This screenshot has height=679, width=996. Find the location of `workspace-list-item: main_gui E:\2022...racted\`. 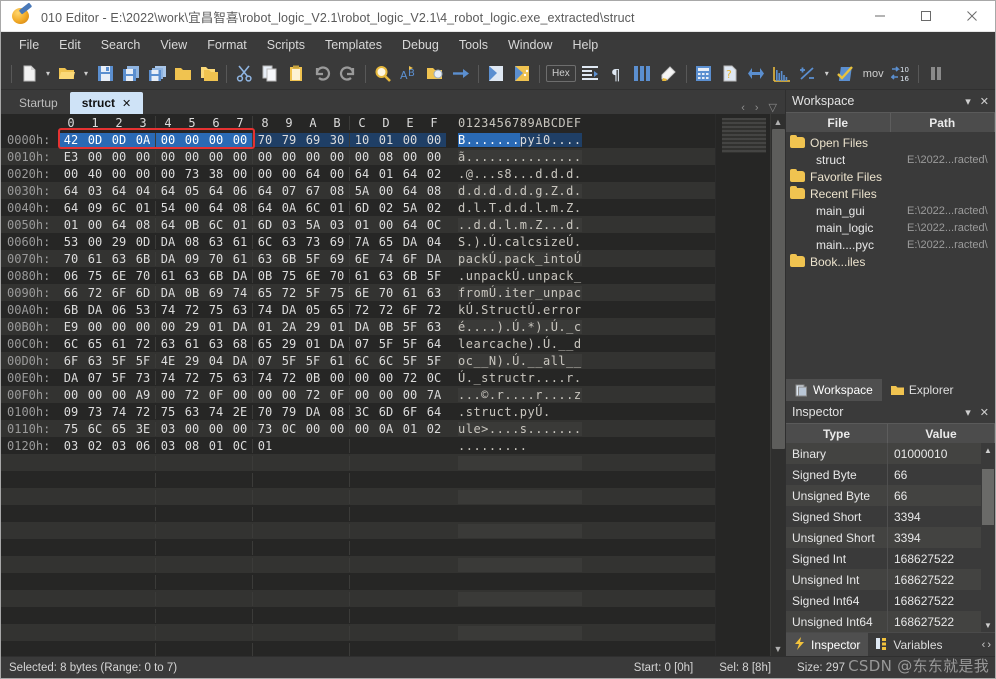

workspace-list-item: main_gui E:\2022...racted\ is located at coordinates (890, 210).